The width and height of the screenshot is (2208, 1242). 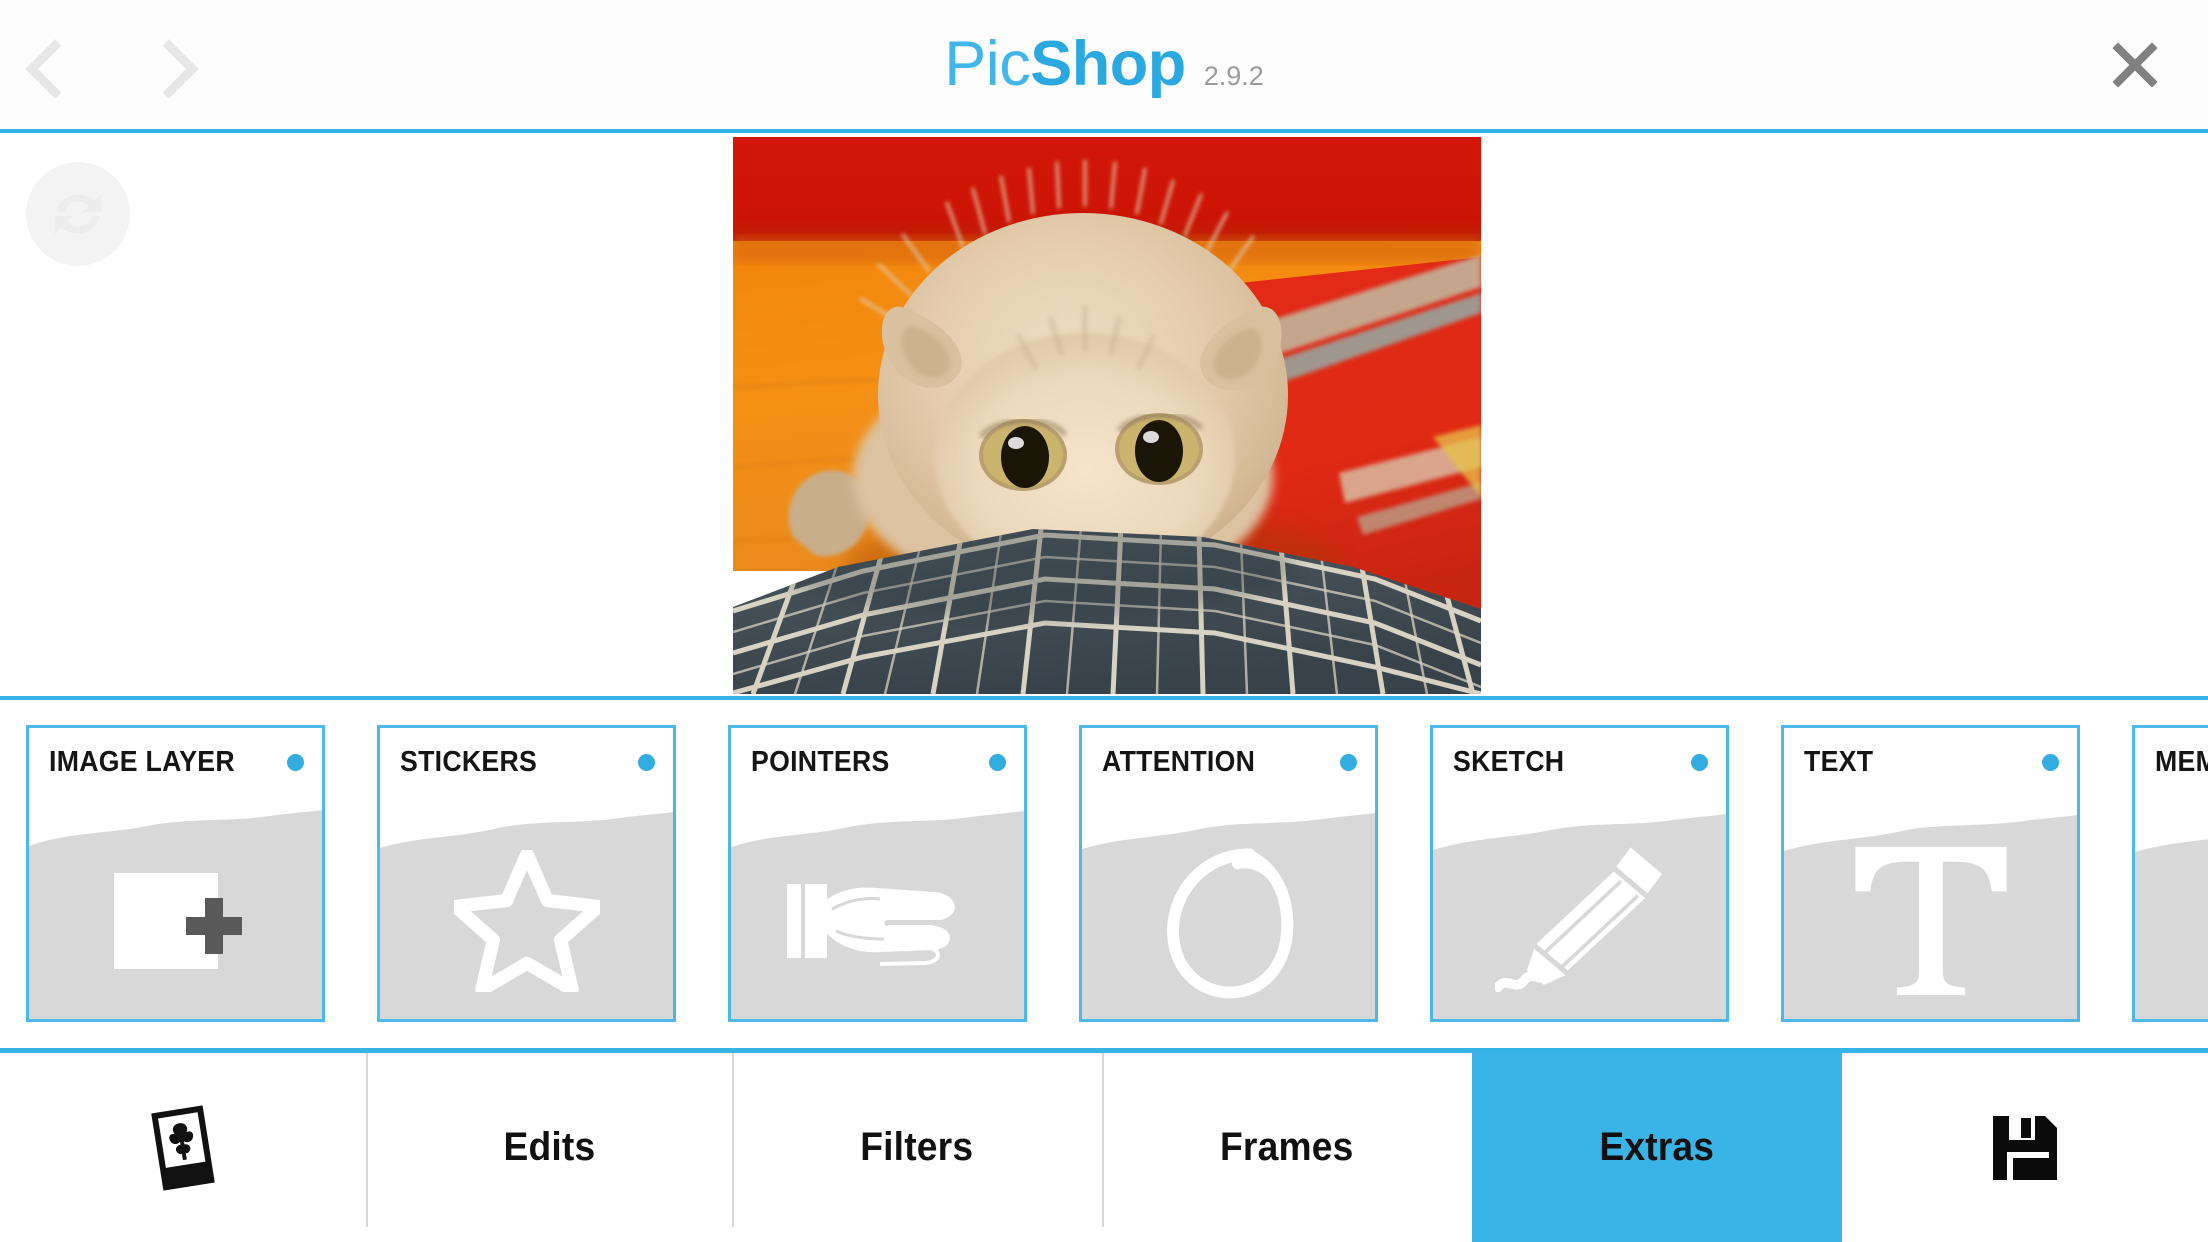 I want to click on top-bar: Pic Shop 2.9.2, so click(x=1104, y=66).